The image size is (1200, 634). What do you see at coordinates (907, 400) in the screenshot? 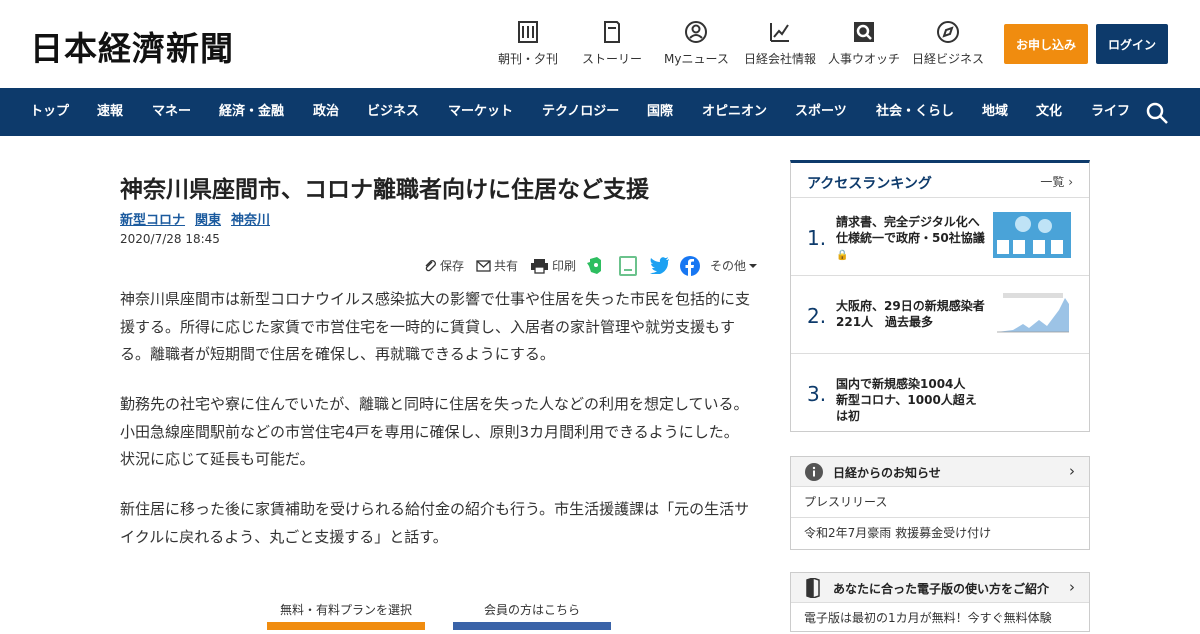
I see `rank-headline: 国内で新規感染1004人 新型コロナ、1000人超えは初` at bounding box center [907, 400].